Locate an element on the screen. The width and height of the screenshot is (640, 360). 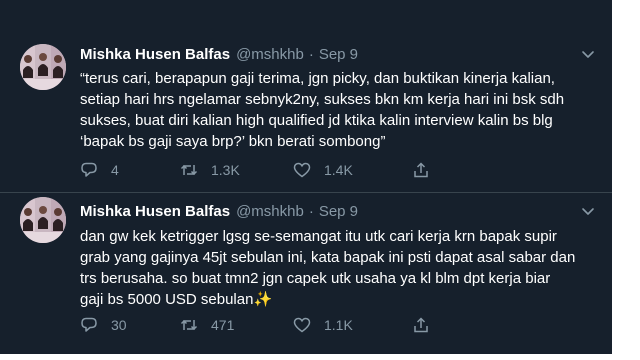
retweet-count: 471 is located at coordinates (223, 325).